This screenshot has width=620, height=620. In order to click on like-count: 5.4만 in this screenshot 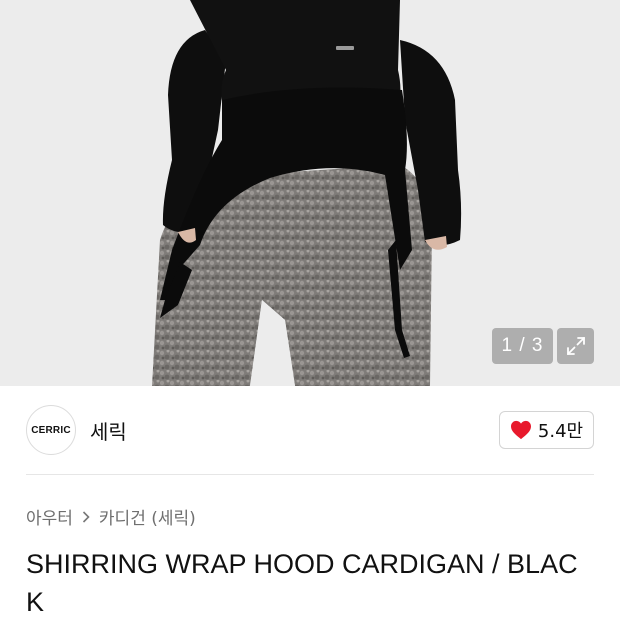, I will do `click(560, 431)`.